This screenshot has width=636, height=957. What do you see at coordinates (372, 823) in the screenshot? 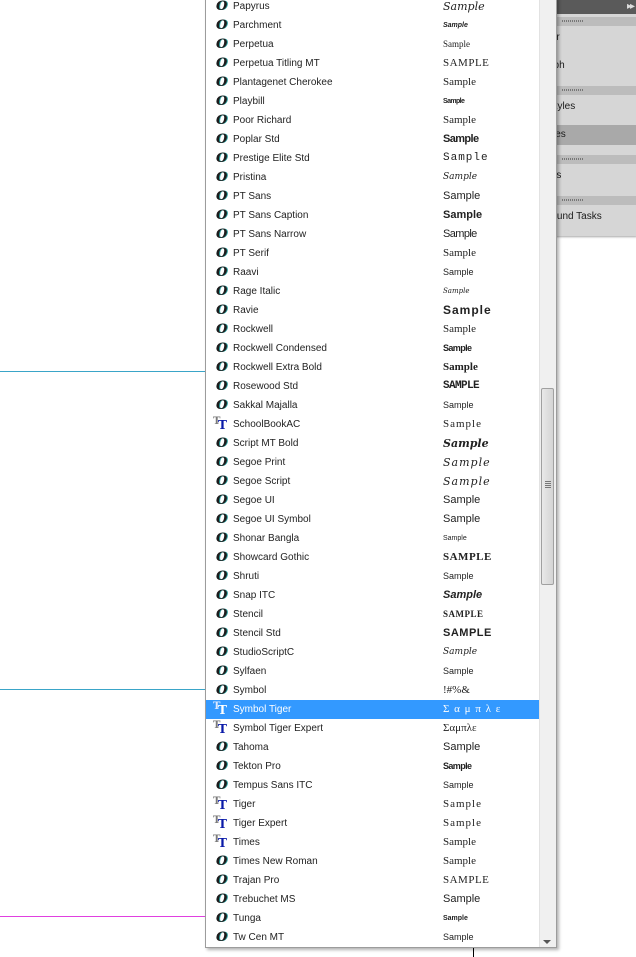
I see `font-row: Tiger Expert Sample` at bounding box center [372, 823].